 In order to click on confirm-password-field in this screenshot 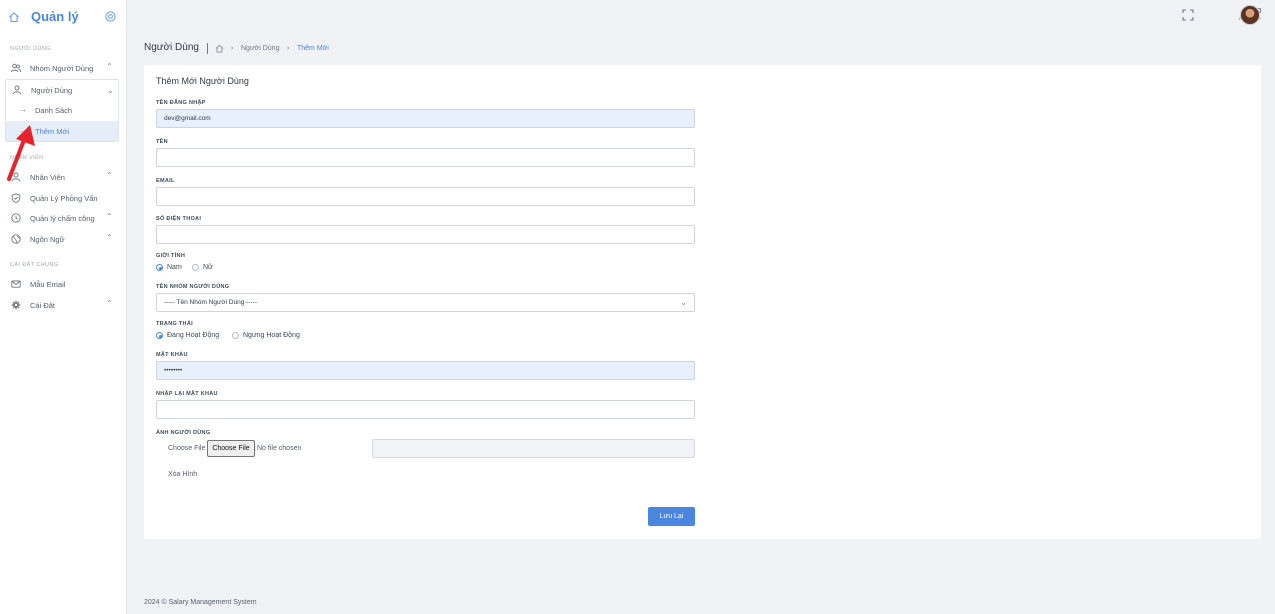, I will do `click(425, 409)`.